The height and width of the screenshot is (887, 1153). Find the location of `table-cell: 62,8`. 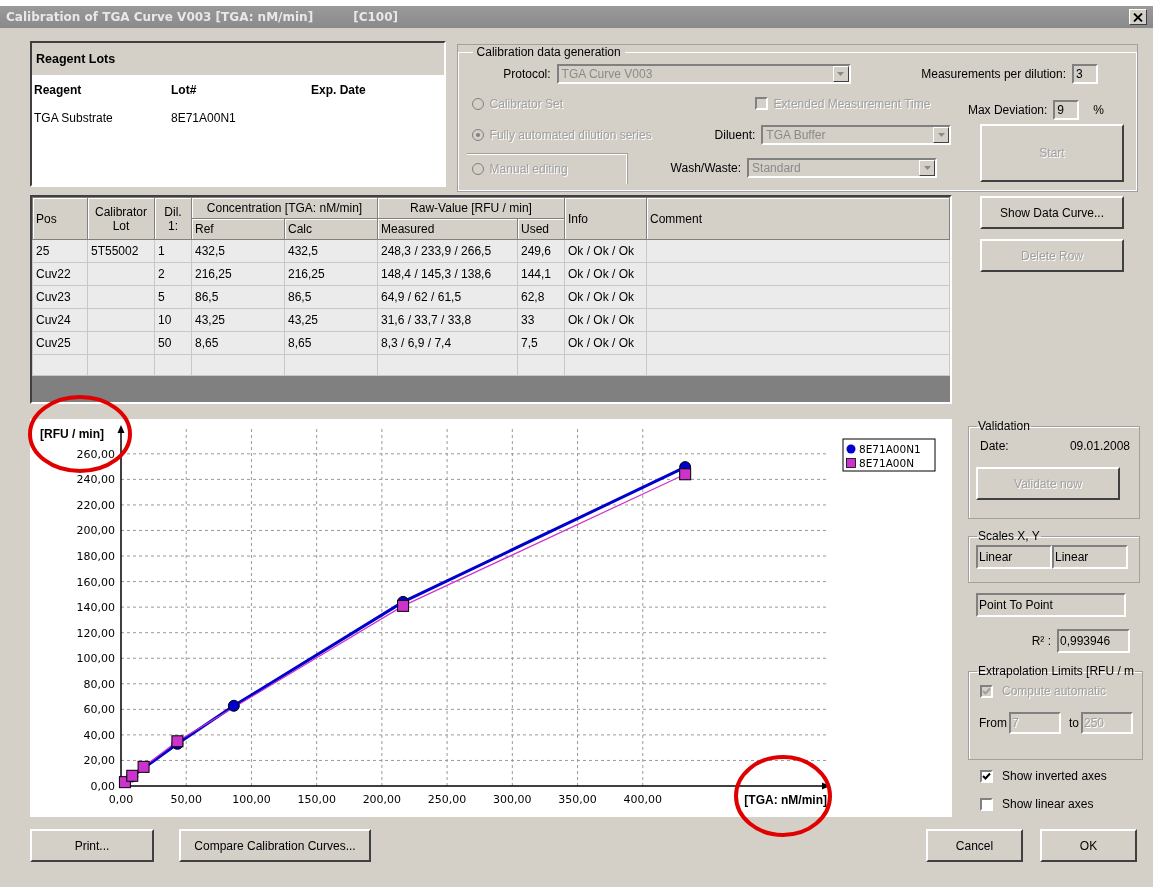

table-cell: 62,8 is located at coordinates (533, 297).